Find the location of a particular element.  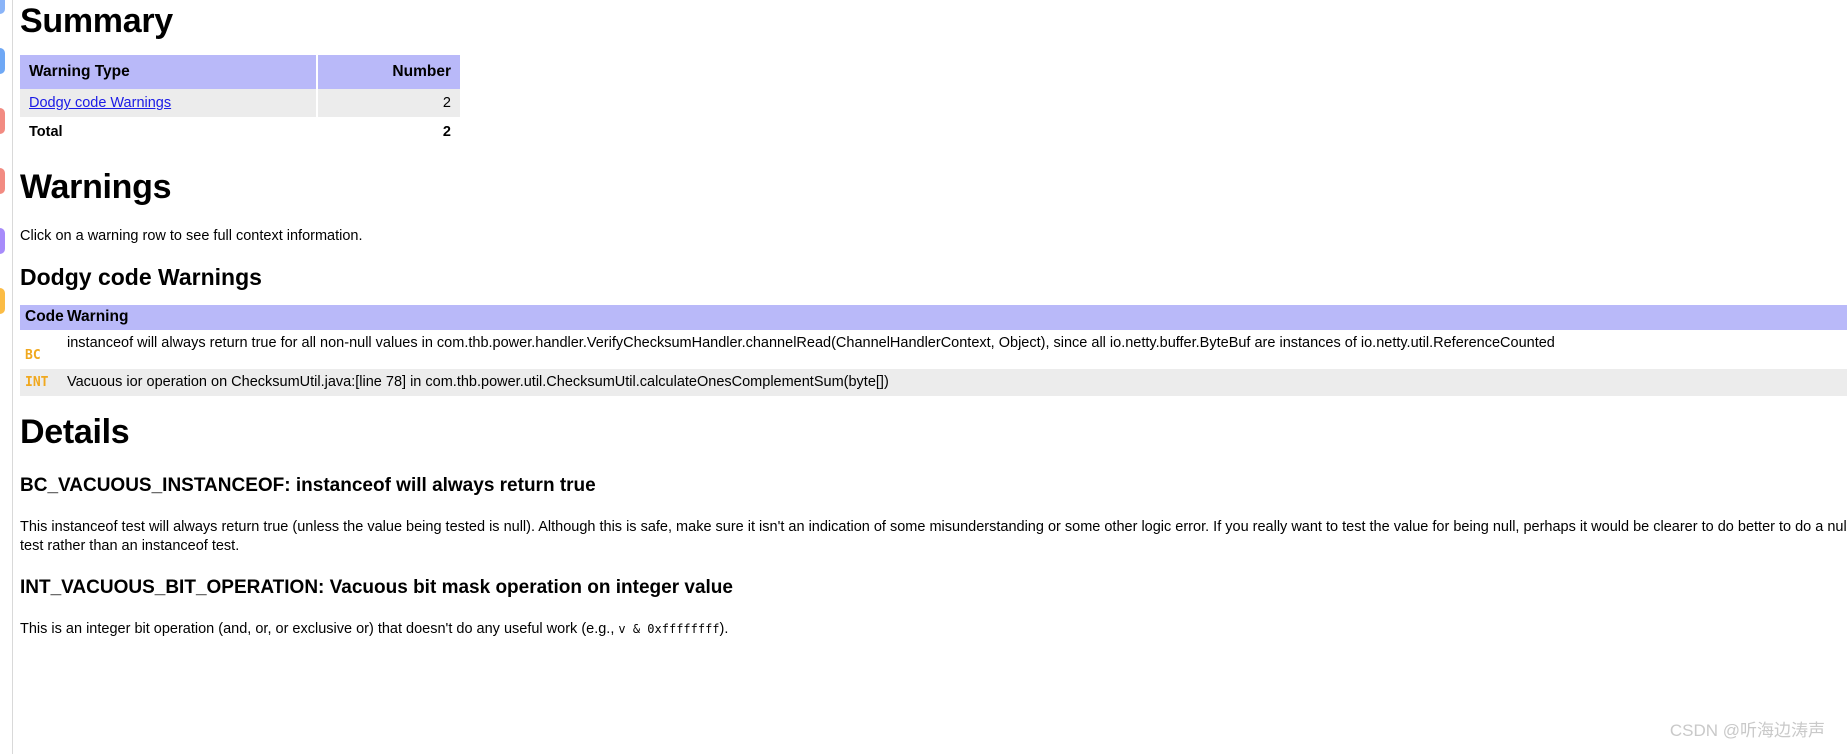

summary-col-warning-type: Warning Type is located at coordinates (168, 72).